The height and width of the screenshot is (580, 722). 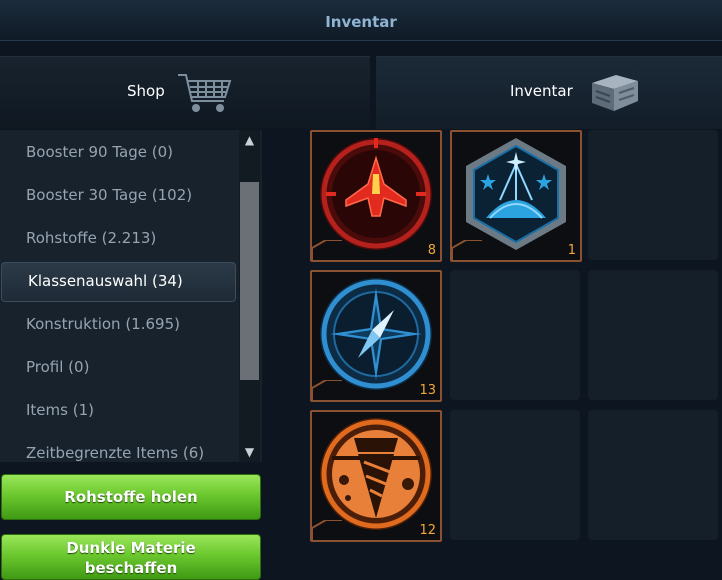 What do you see at coordinates (571, 250) in the screenshot?
I see `item-count: 1` at bounding box center [571, 250].